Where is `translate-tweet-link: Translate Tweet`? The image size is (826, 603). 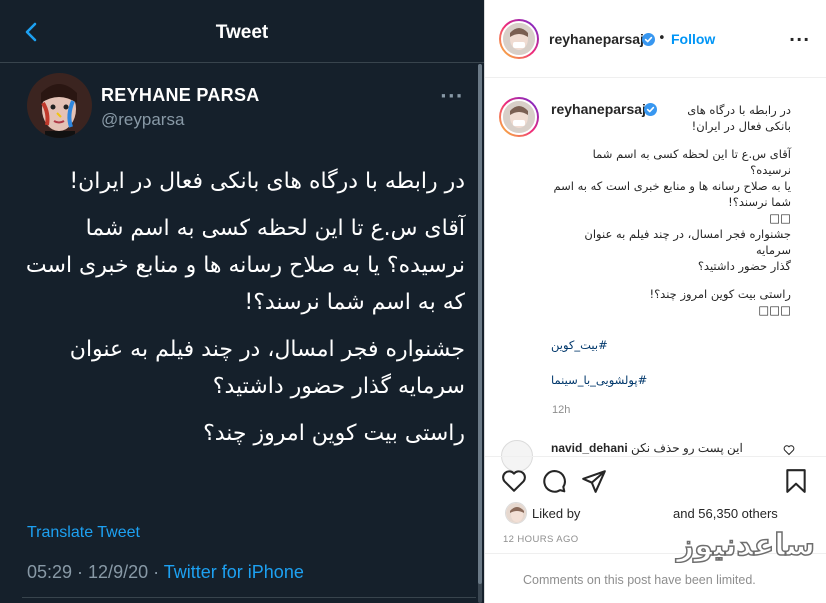 translate-tweet-link: Translate Tweet is located at coordinates (83, 533).